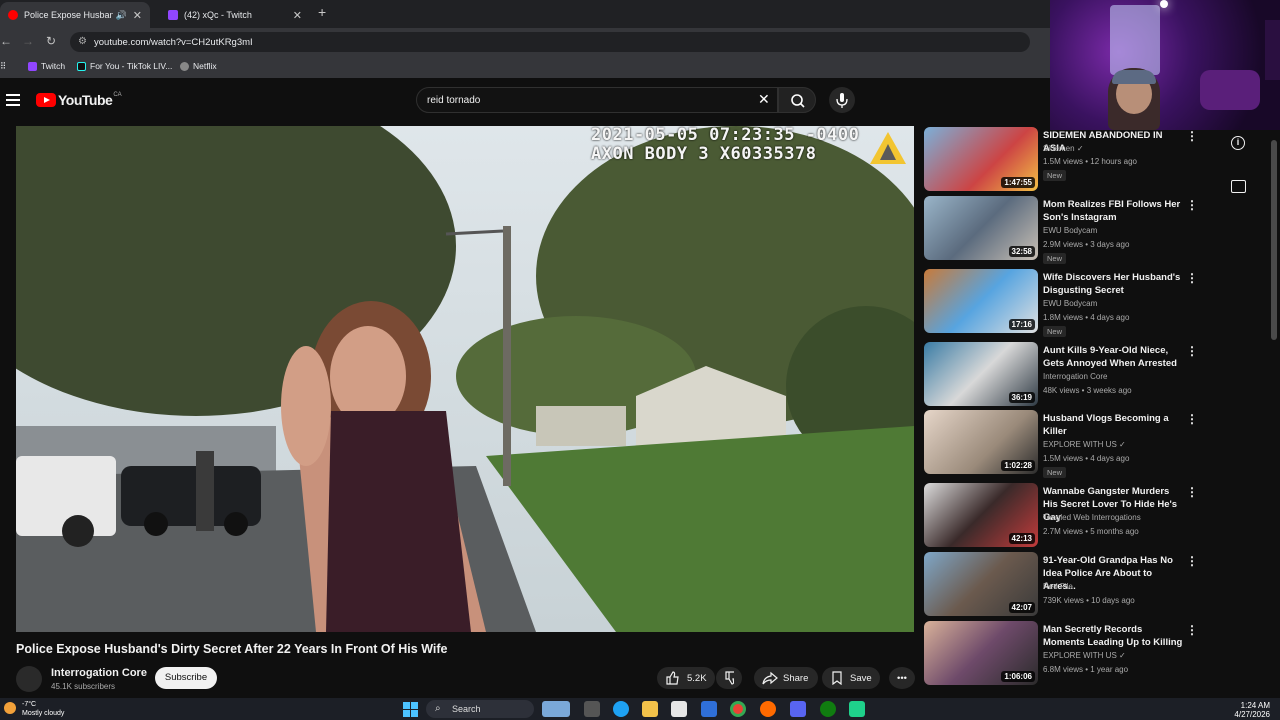 This screenshot has width=1280, height=720. What do you see at coordinates (725, 135) in the screenshot?
I see `bodycam-timestamp: 2021-05-05 07:23:35 -0400` at bounding box center [725, 135].